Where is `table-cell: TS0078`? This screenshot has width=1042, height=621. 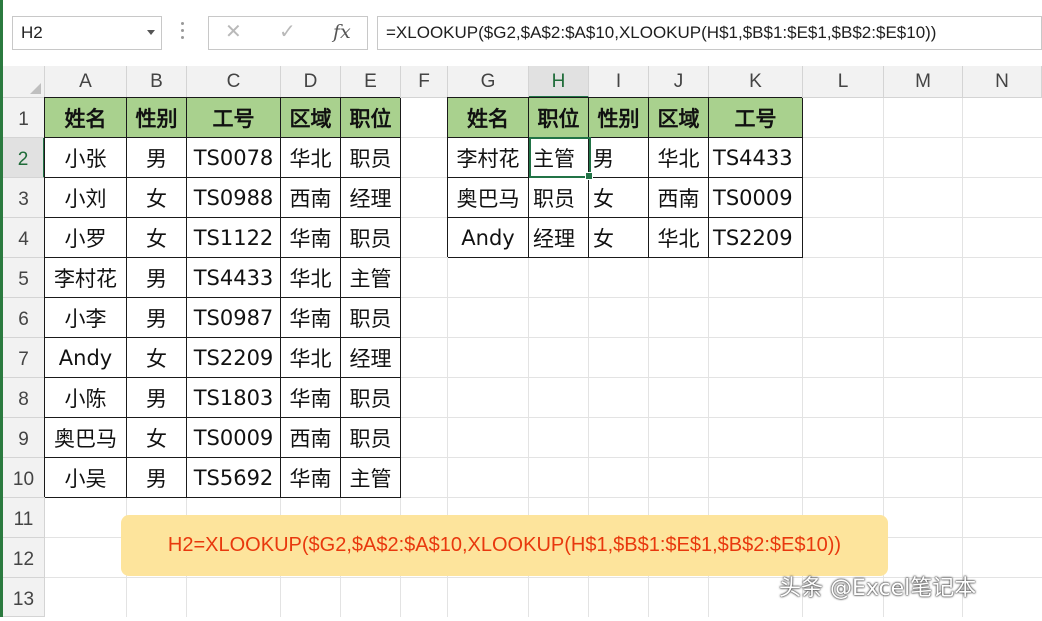 table-cell: TS0078 is located at coordinates (234, 158).